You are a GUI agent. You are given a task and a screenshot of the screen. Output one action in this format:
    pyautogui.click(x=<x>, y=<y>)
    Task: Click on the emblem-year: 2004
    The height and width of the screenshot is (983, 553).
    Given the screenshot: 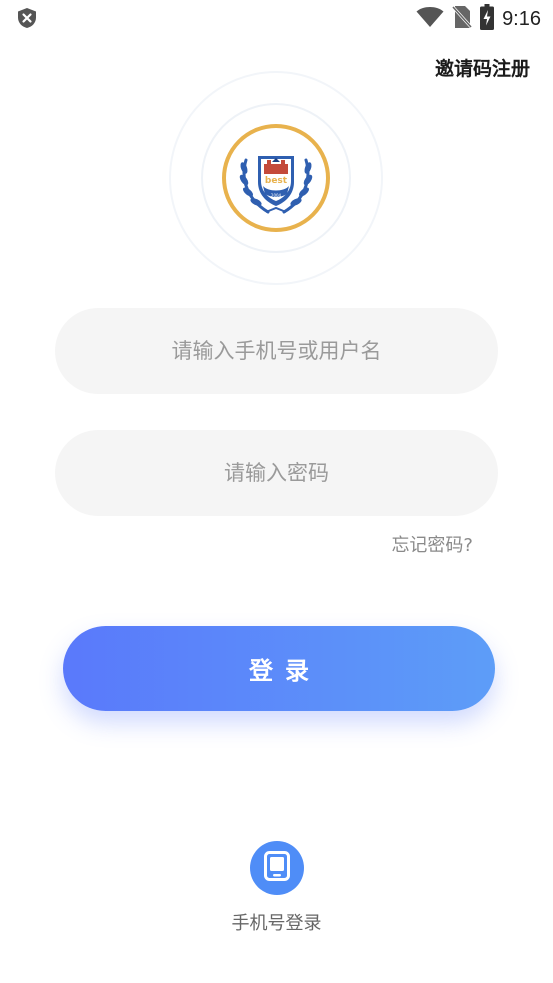 What is the action you would take?
    pyautogui.click(x=276, y=195)
    